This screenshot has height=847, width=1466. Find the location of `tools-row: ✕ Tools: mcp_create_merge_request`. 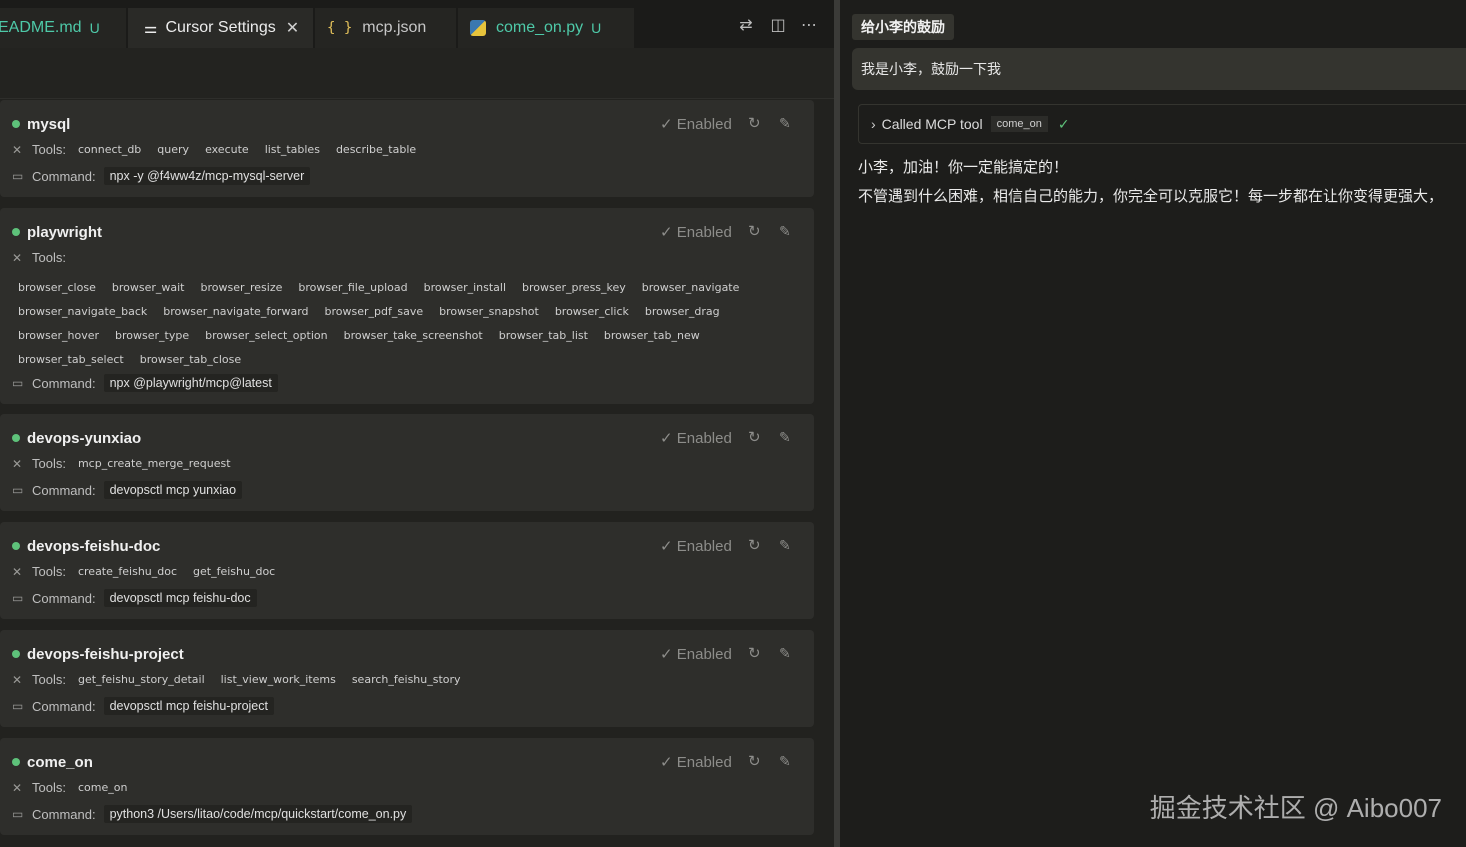

tools-row: ✕ Tools: mcp_create_merge_request is located at coordinates (121, 463).